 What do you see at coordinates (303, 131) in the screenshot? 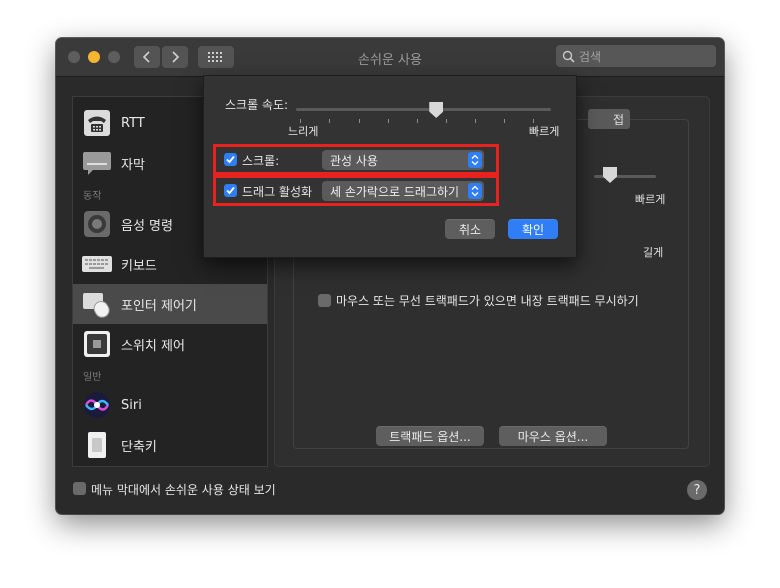
I see `slow-label: 느리게` at bounding box center [303, 131].